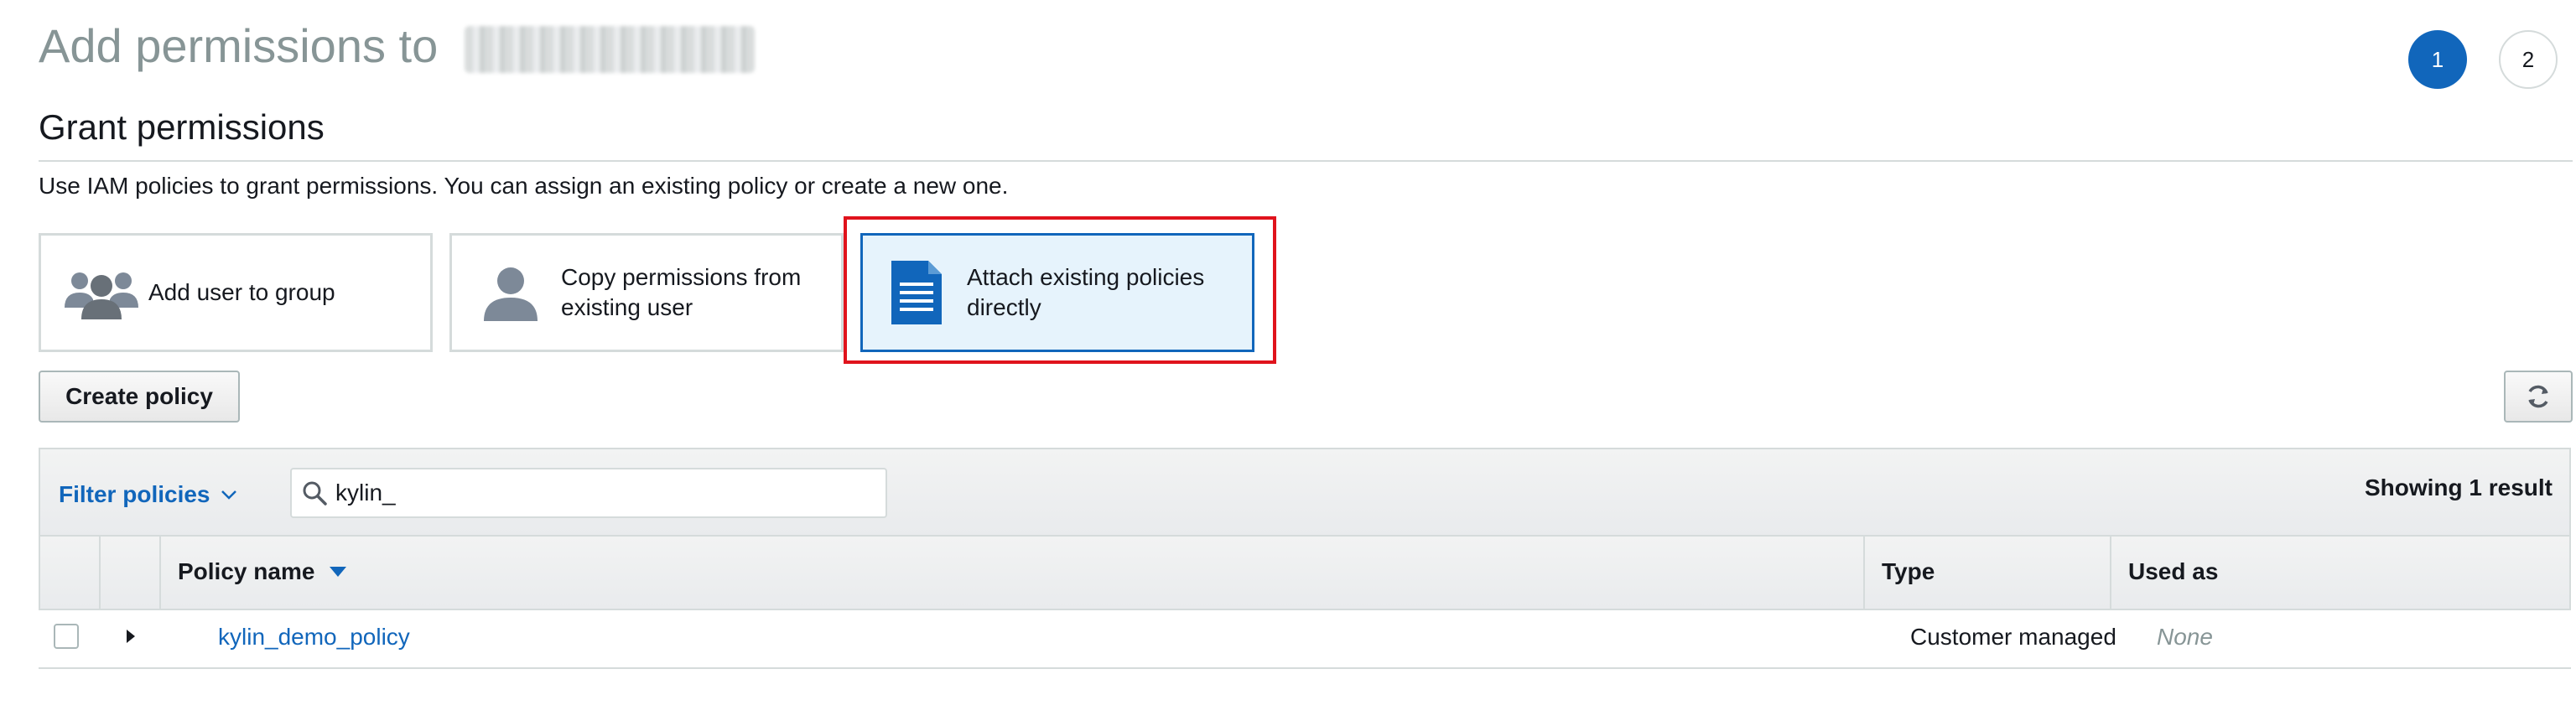 The image size is (2576, 726). What do you see at coordinates (1060, 290) in the screenshot?
I see `highlight-annotation-box` at bounding box center [1060, 290].